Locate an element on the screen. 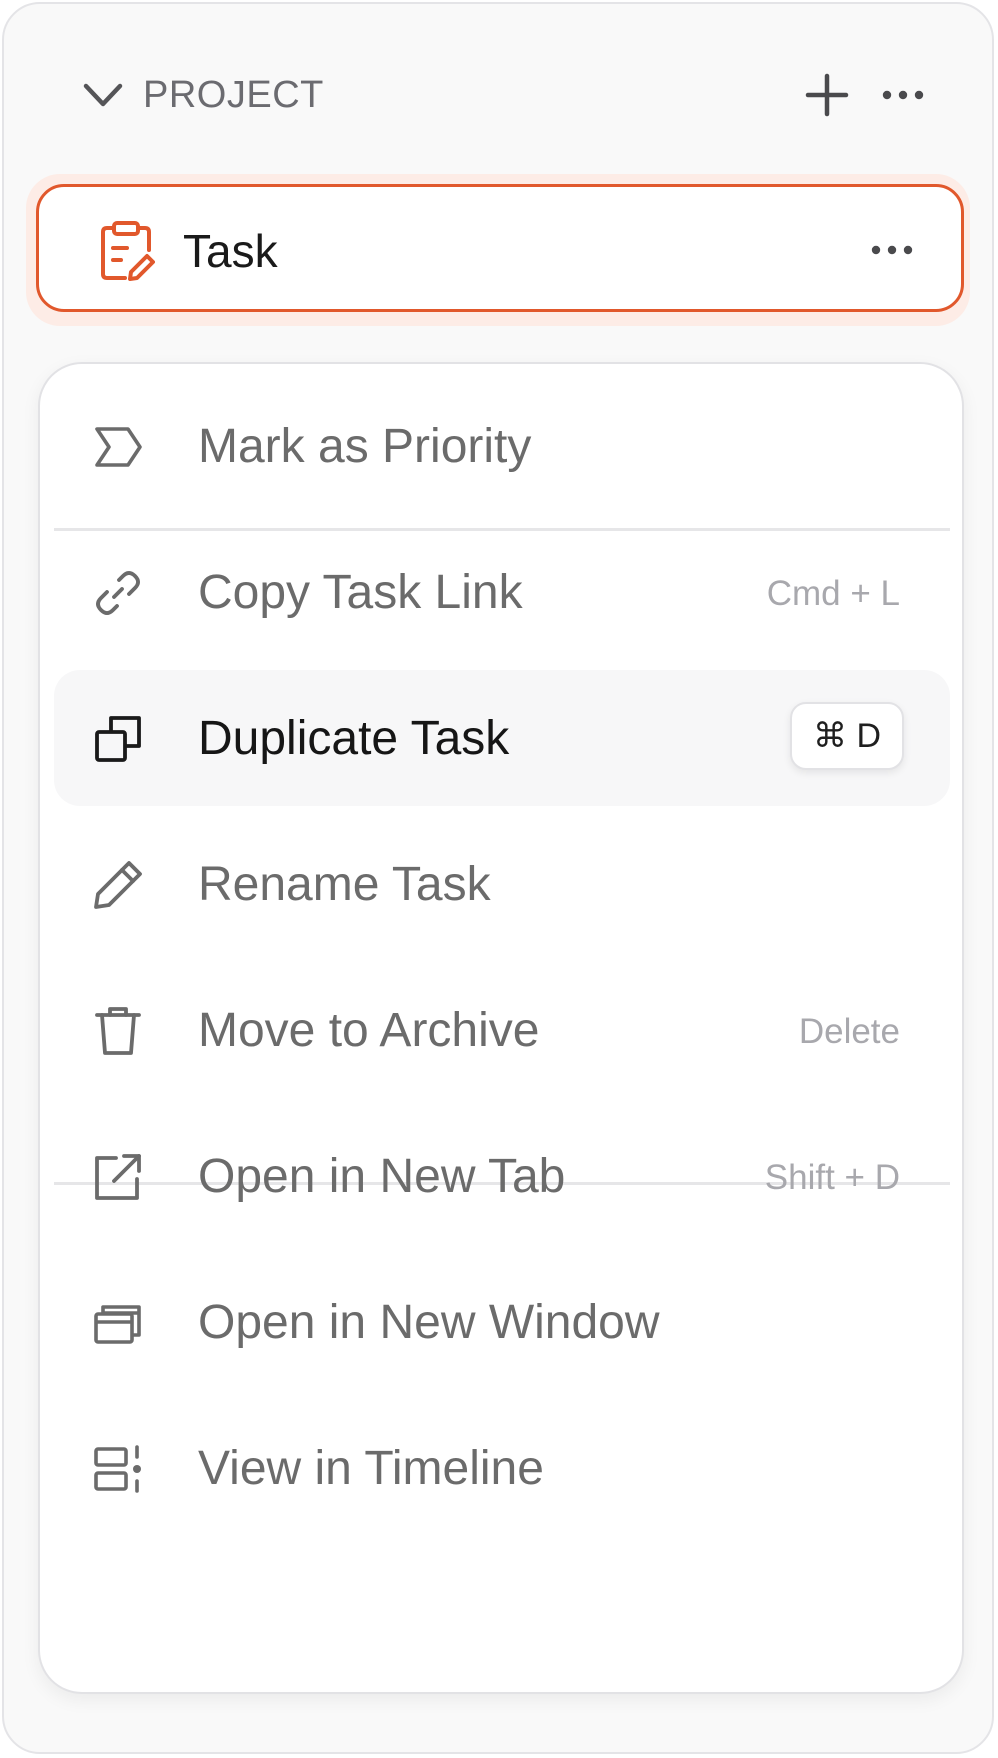 The image size is (998, 1758). menu-item-copy-task-link: Copy Task Link Cmd + L is located at coordinates (502, 592).